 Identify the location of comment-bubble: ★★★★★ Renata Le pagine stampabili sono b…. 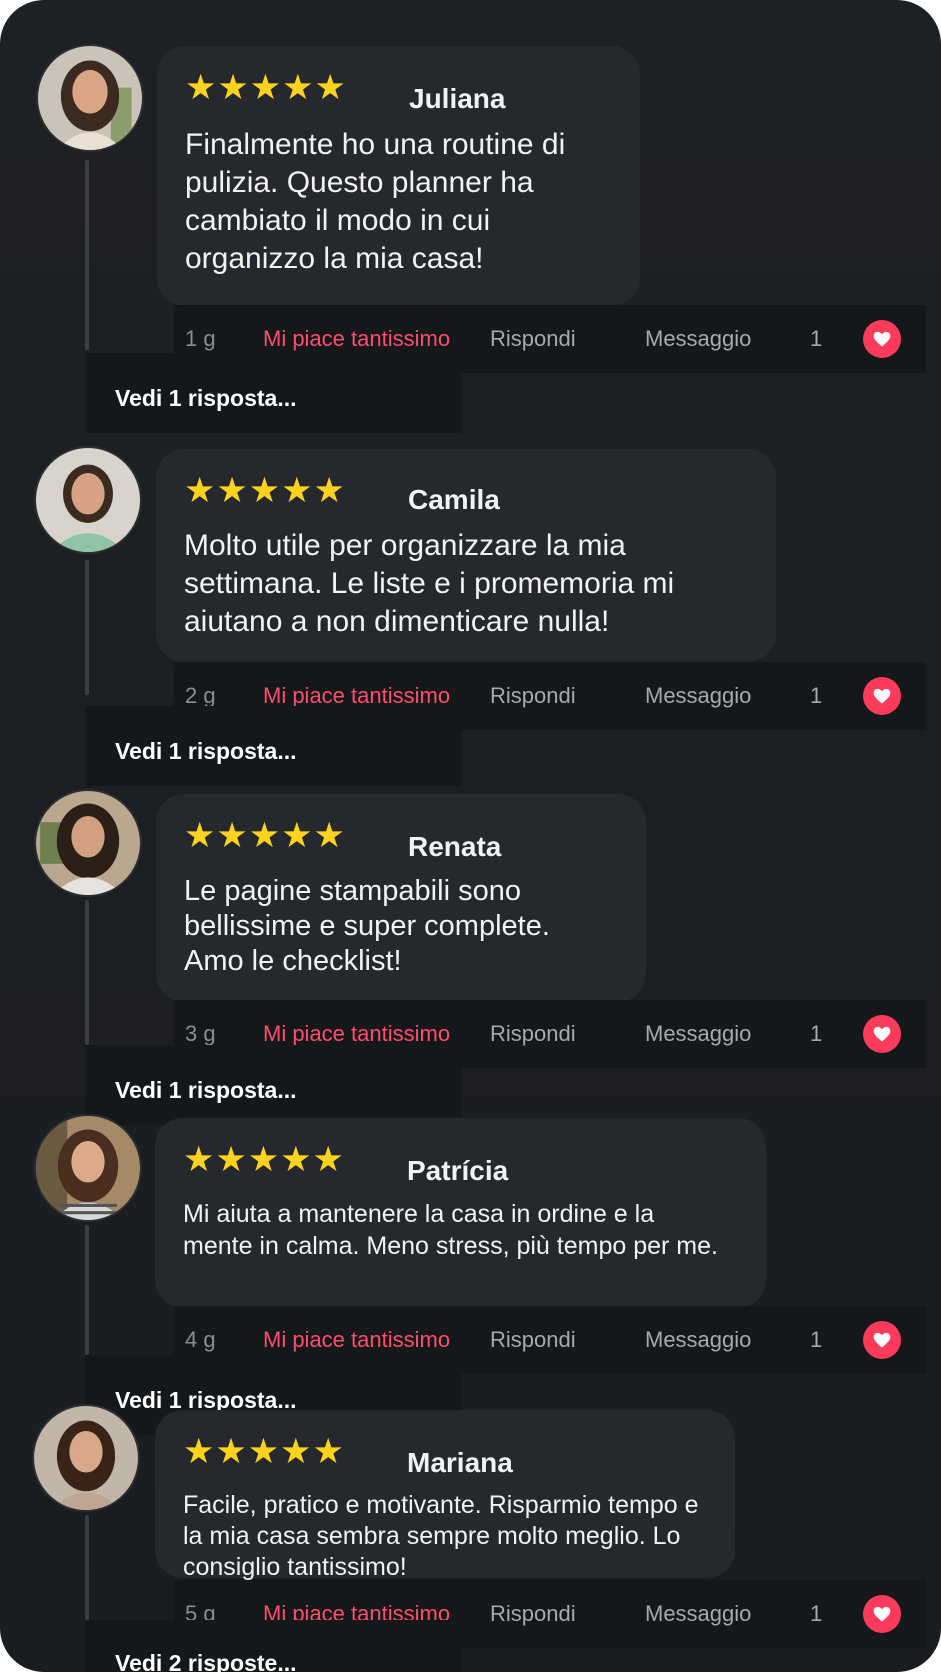
(401, 898).